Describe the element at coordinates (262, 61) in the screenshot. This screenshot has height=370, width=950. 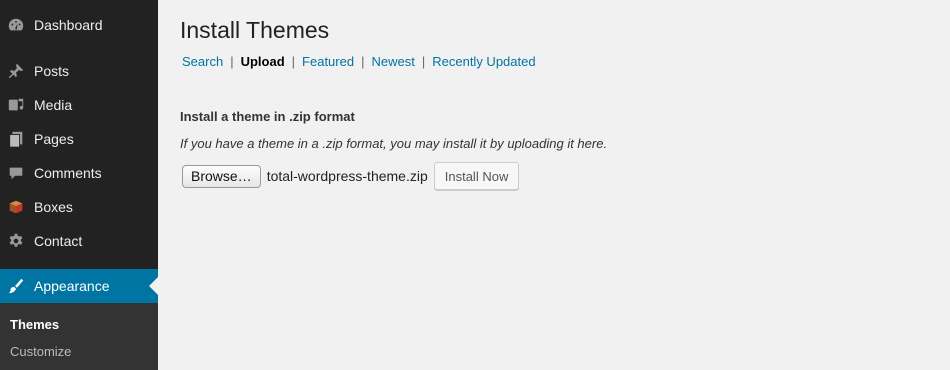
I see `filter-upload-current: Upload` at that location.